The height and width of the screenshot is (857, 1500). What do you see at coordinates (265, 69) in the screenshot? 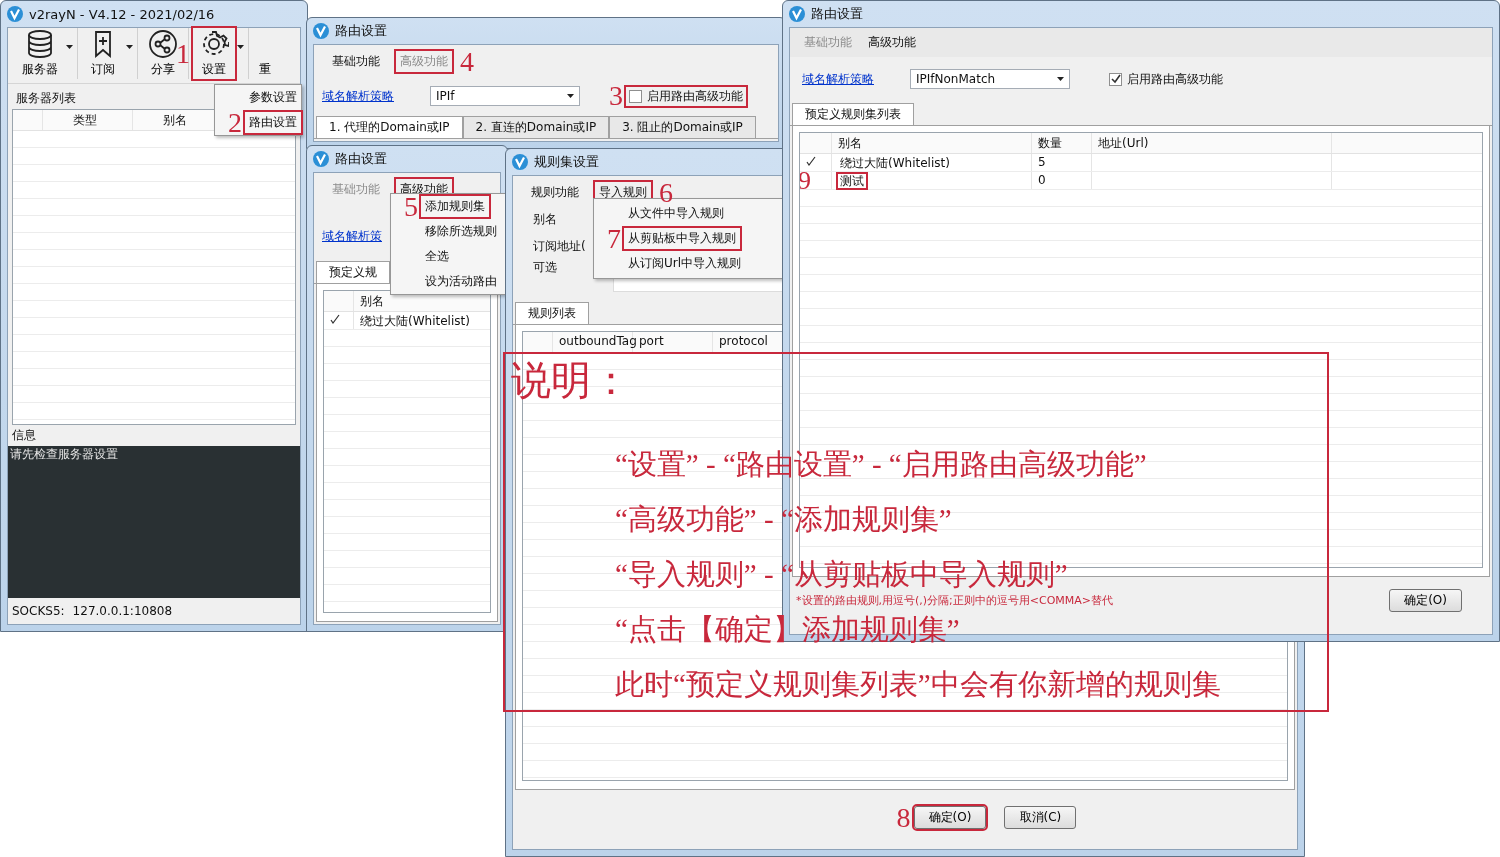
I see `toolbar-button: 重` at bounding box center [265, 69].